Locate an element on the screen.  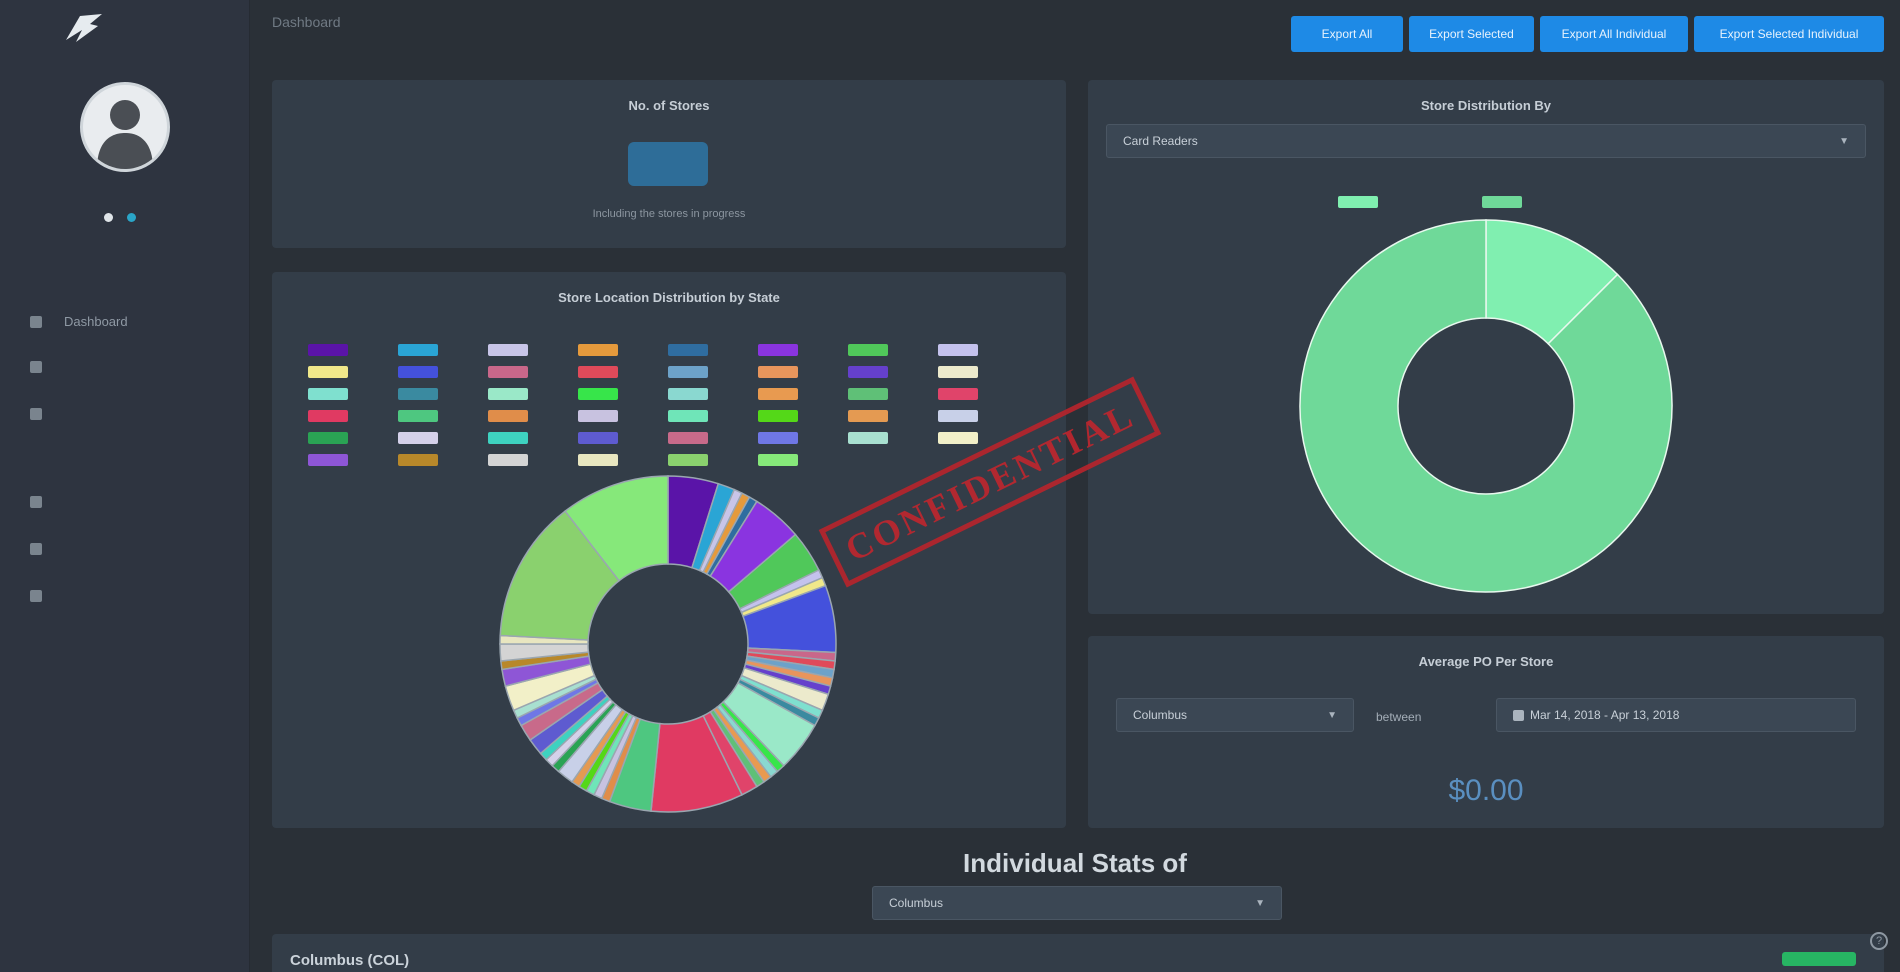
receipt-icon is located at coordinates (36, 502).